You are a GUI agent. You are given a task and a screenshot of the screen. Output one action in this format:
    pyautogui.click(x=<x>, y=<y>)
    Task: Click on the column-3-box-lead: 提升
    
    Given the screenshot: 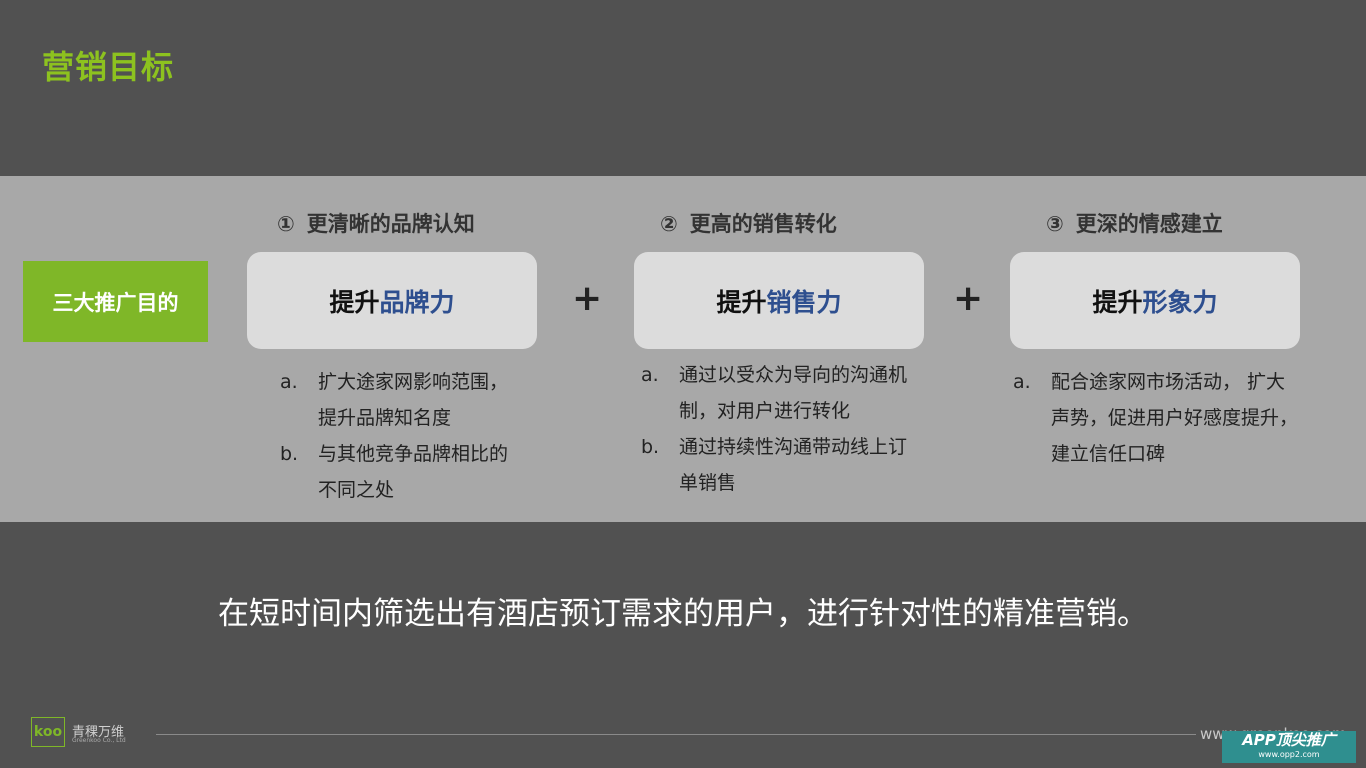 What is the action you would take?
    pyautogui.click(x=1117, y=302)
    